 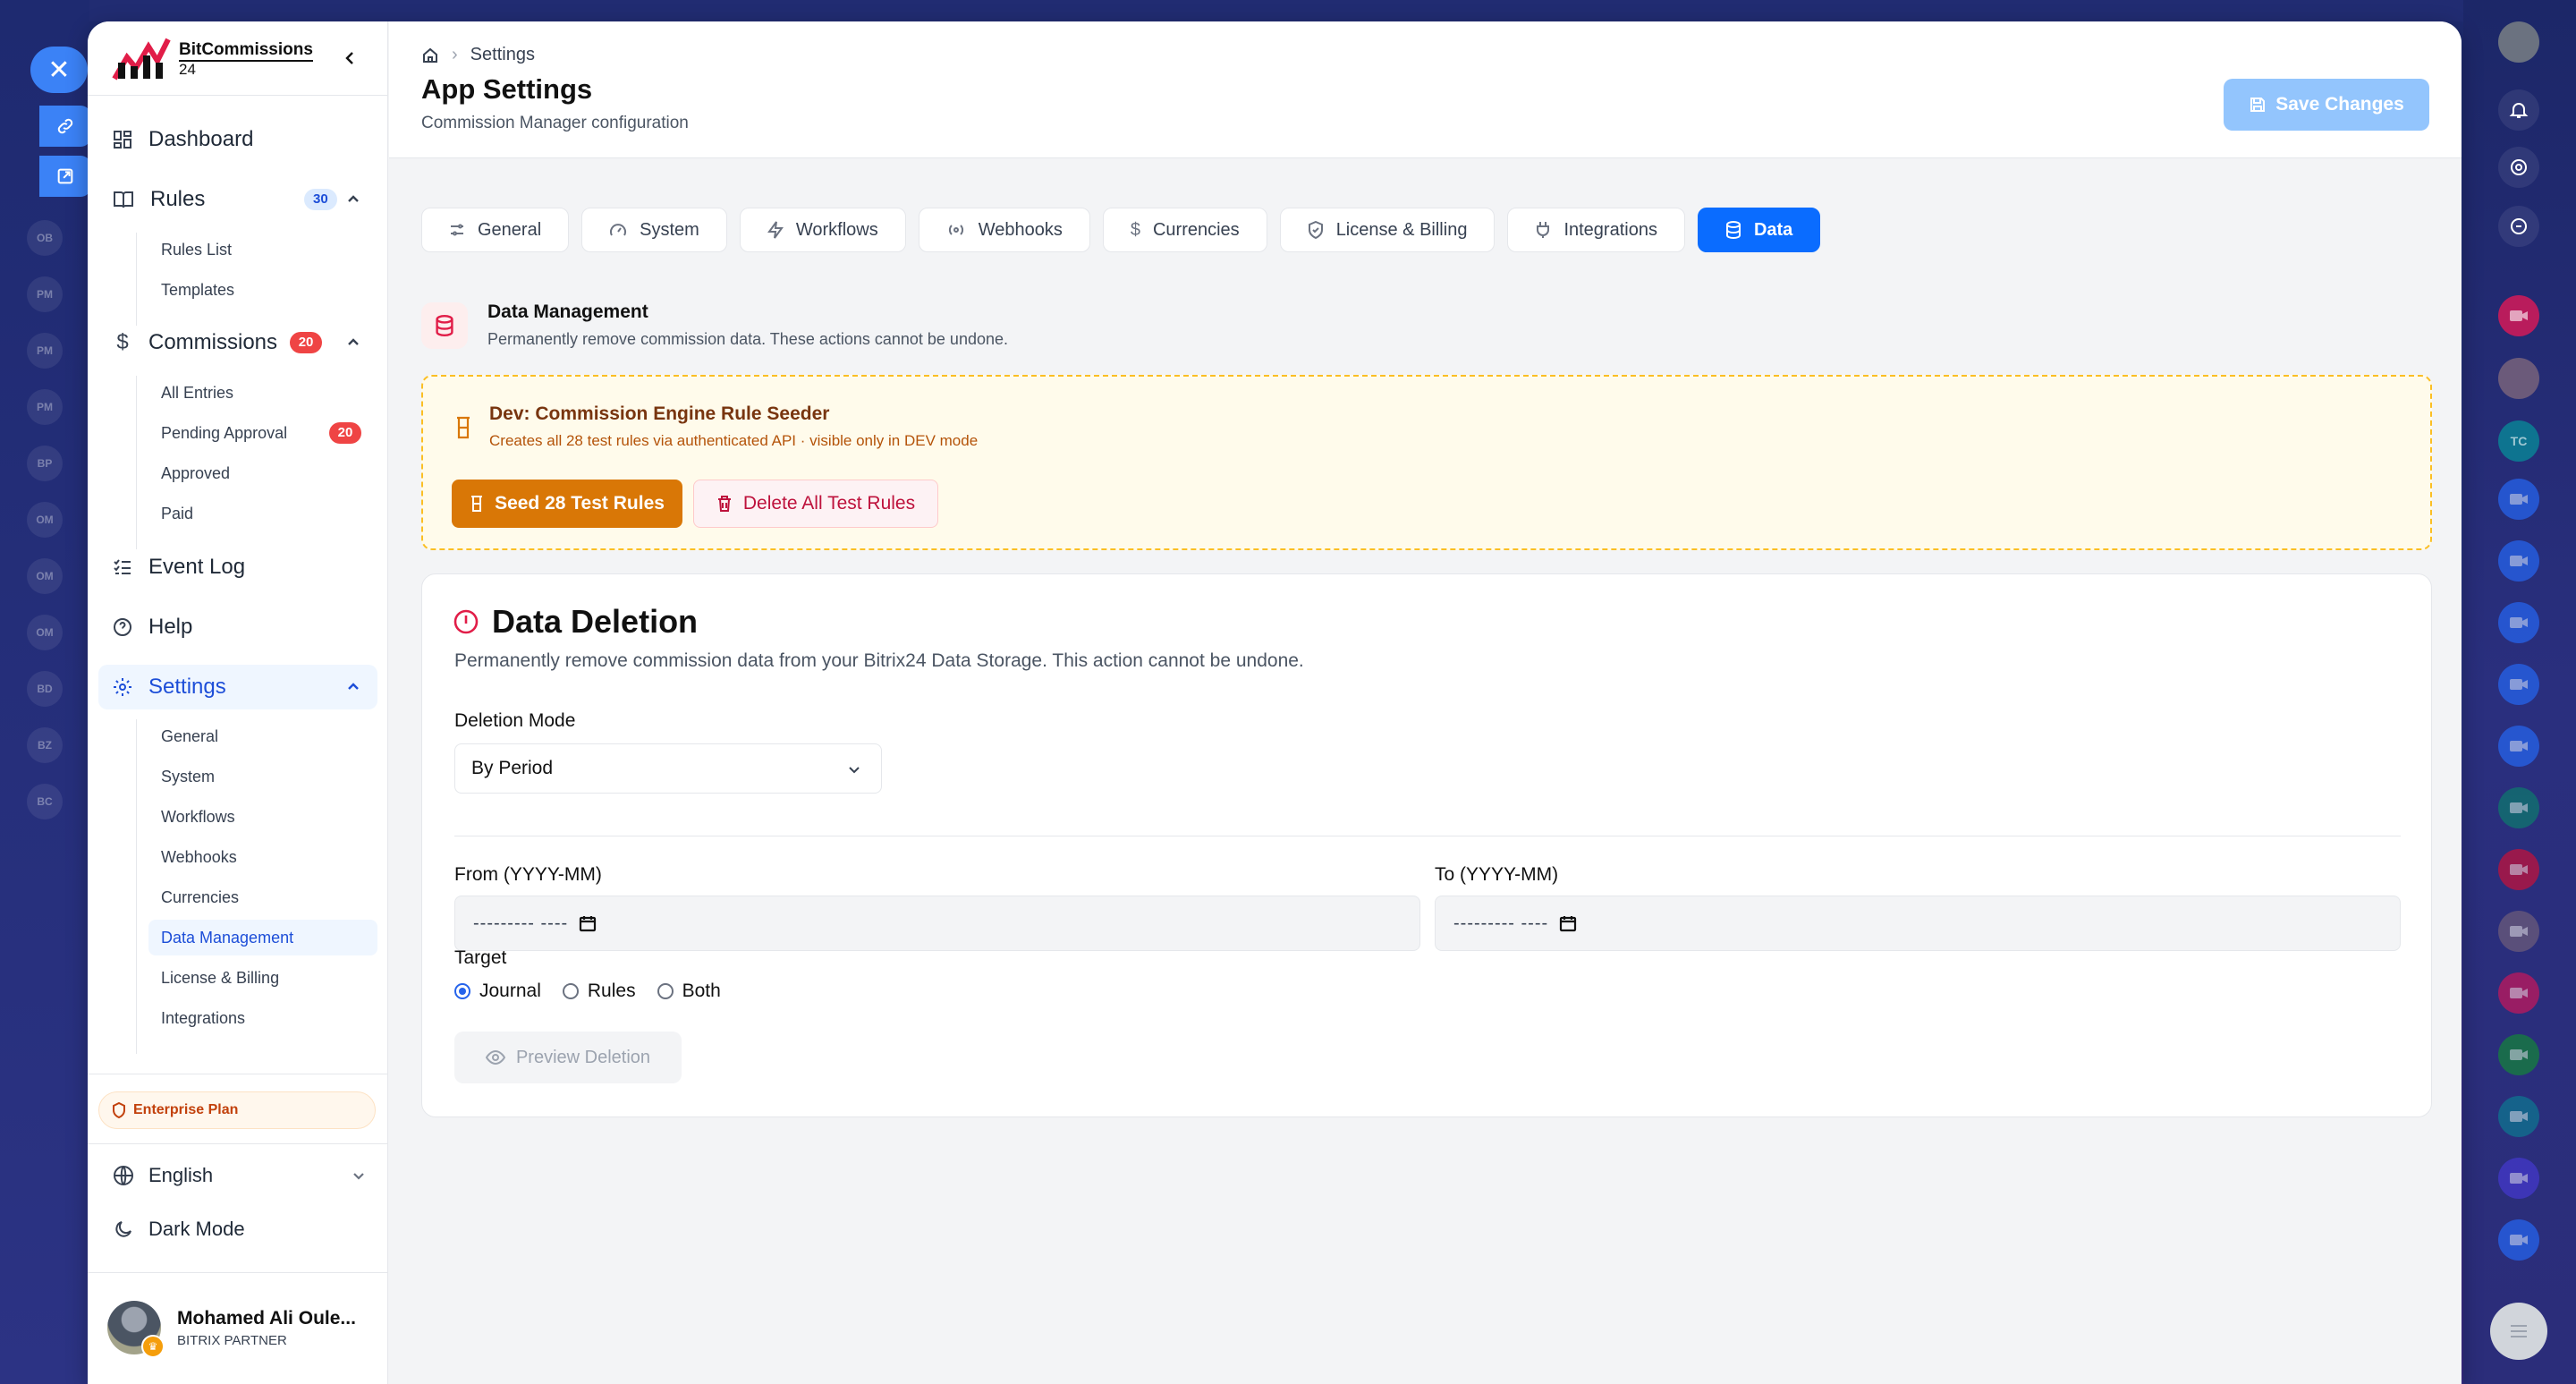 I want to click on tab-data: Data, so click(x=1759, y=230).